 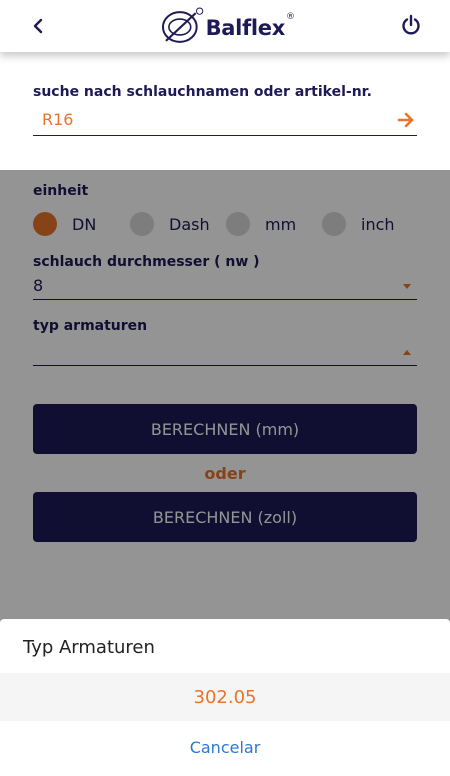 I want to click on search-value: R16, so click(x=58, y=119).